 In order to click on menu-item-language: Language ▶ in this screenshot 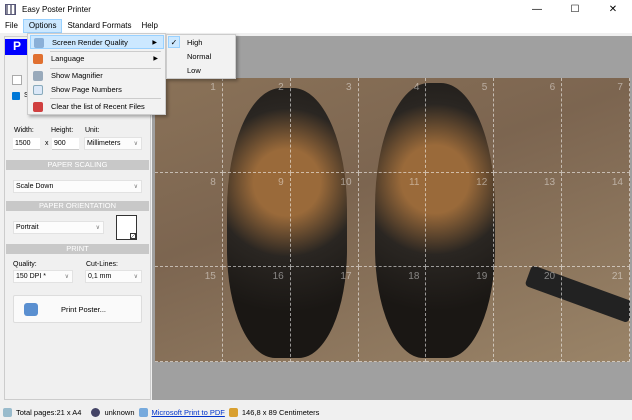, I will do `click(97, 59)`.